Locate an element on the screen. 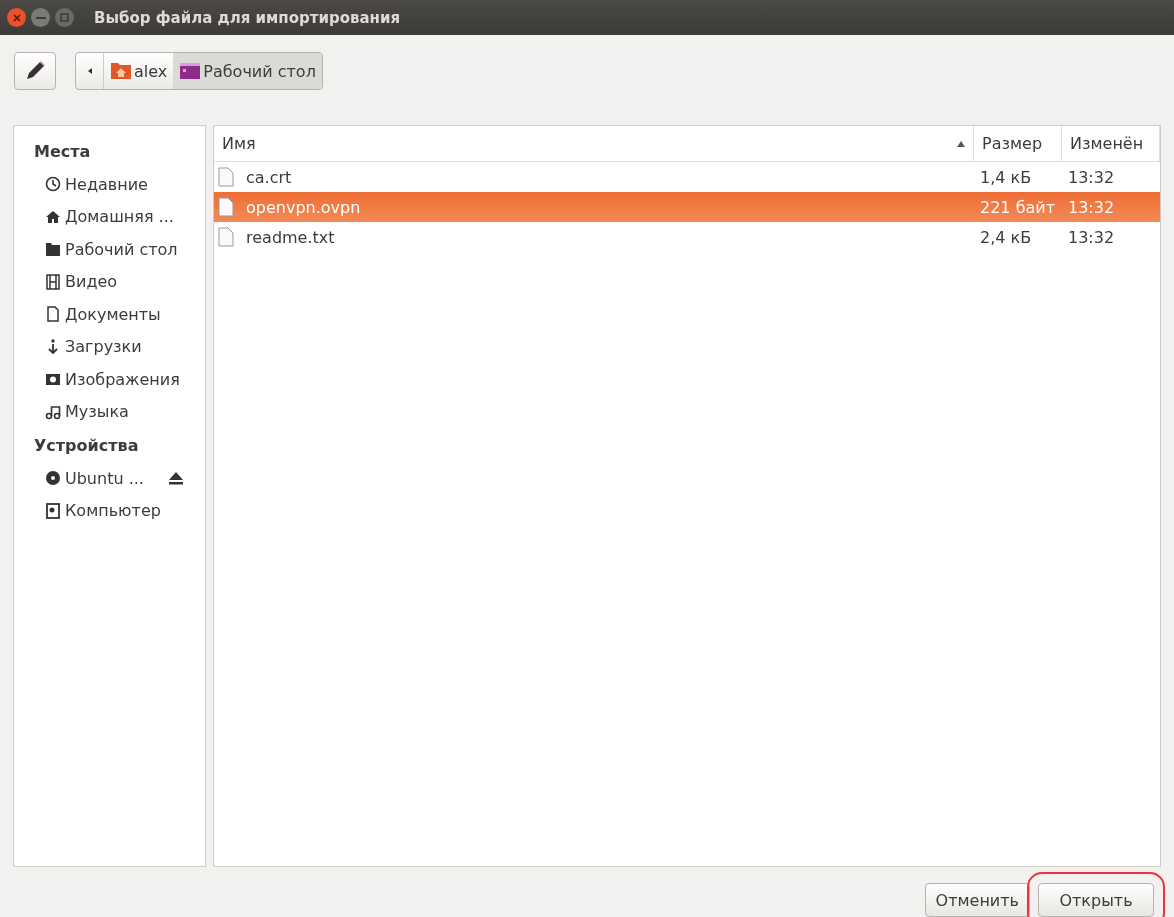  window-title: Выбор файла для импортирования is located at coordinates (247, 17).